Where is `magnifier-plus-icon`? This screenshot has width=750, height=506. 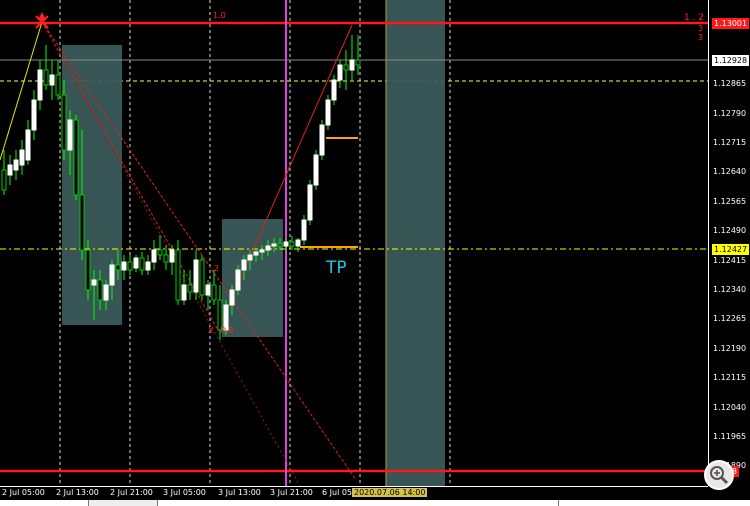 magnifier-plus-icon is located at coordinates (719, 475).